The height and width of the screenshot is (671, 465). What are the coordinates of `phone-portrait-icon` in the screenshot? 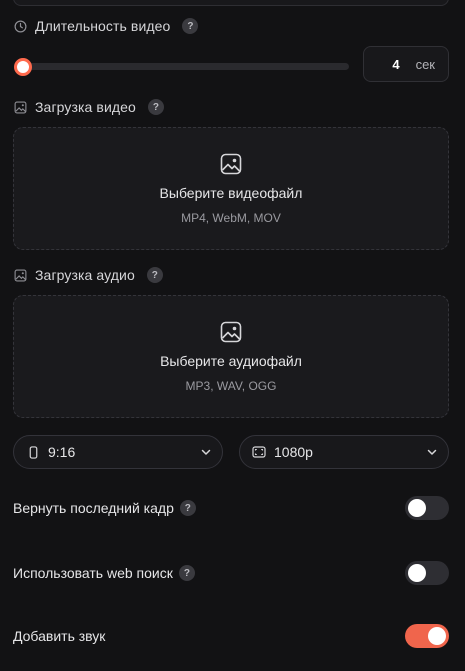 It's located at (33, 452).